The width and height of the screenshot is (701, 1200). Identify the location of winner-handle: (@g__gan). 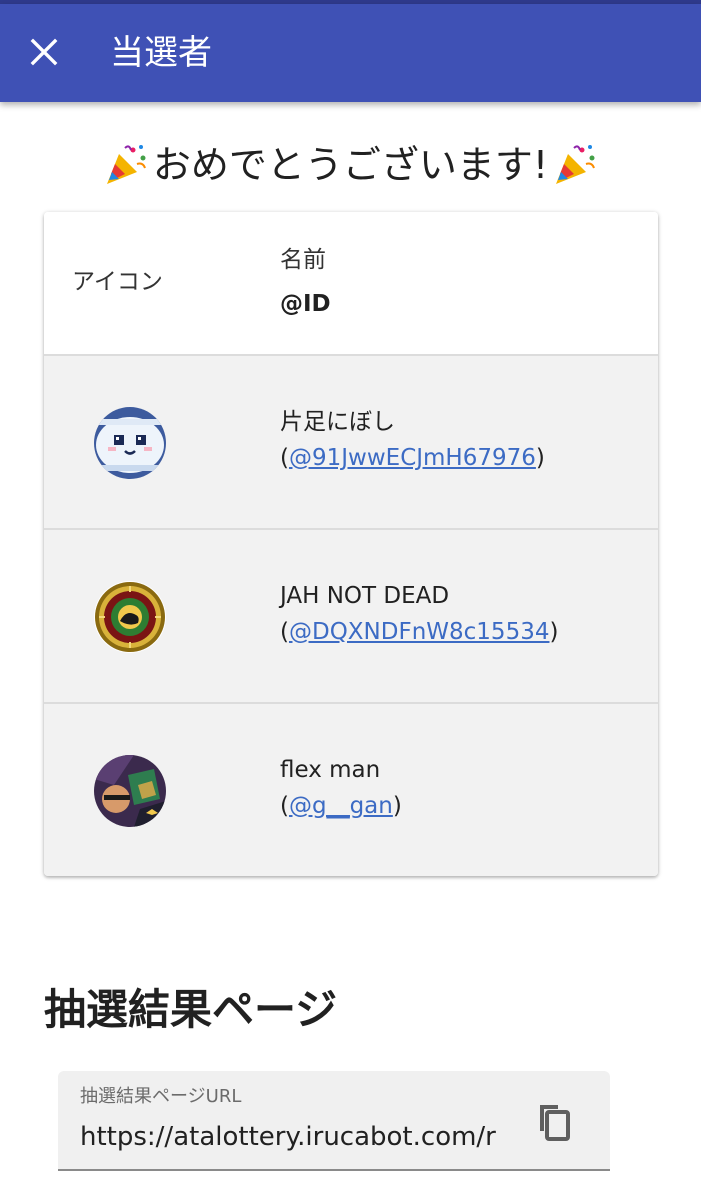
(341, 806).